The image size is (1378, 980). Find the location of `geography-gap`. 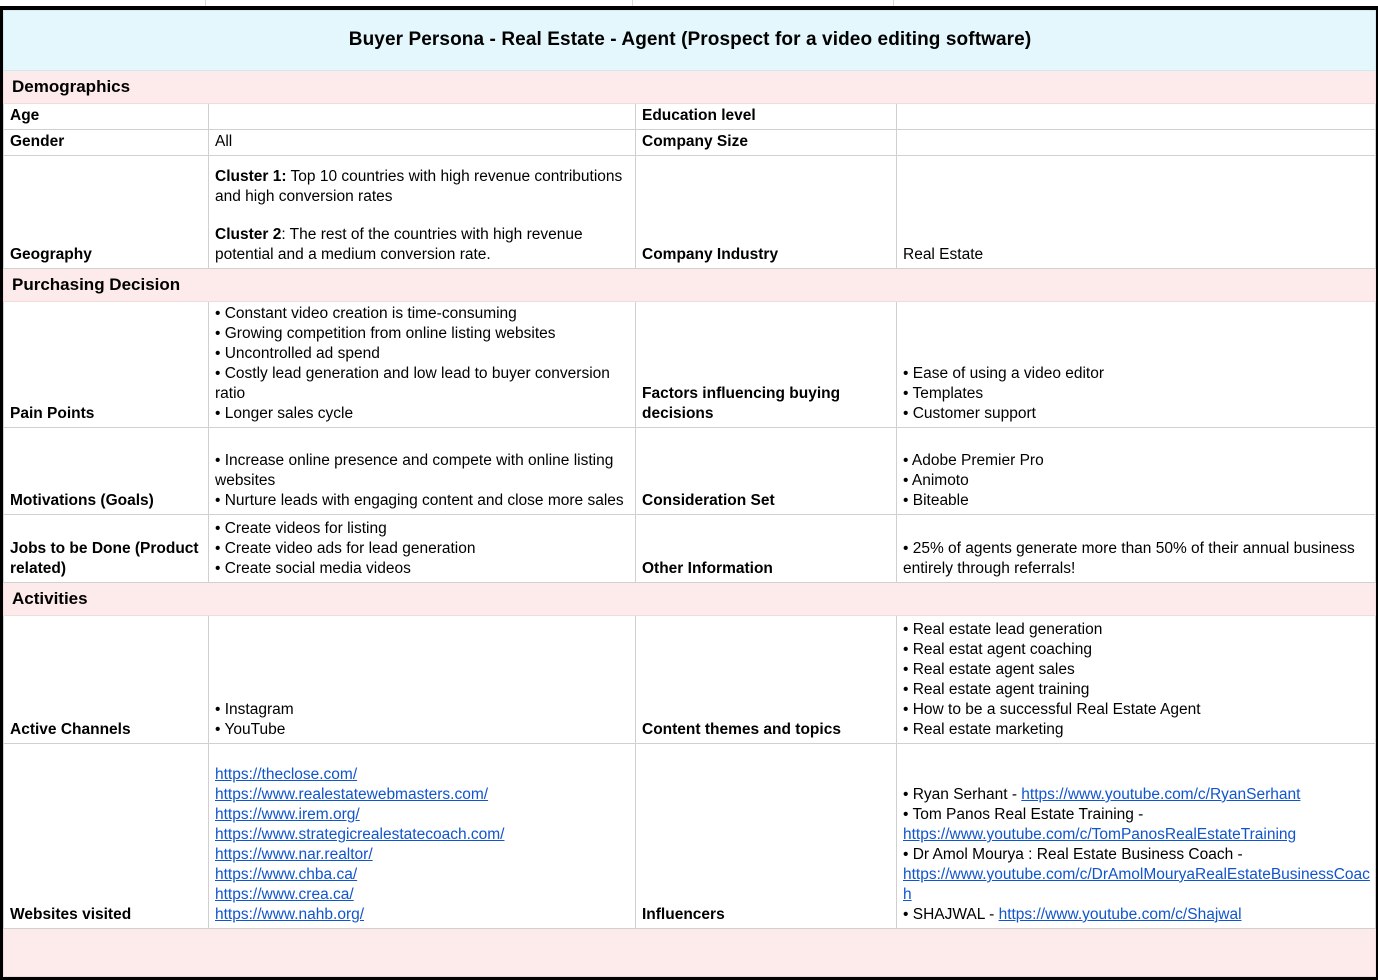

geography-gap is located at coordinates (422, 216).